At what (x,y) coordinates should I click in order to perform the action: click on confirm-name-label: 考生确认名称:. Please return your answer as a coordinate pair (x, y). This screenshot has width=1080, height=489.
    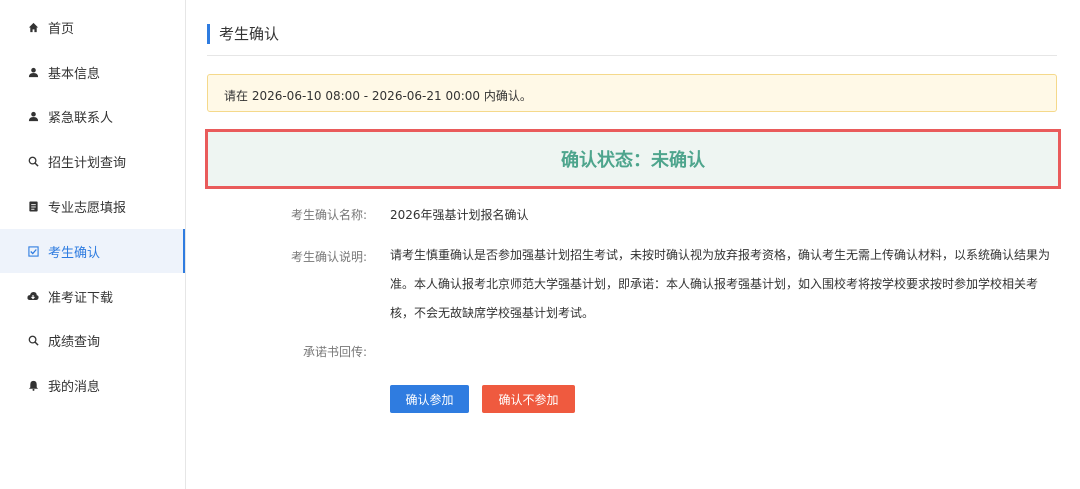
    Looking at the image, I should click on (328, 215).